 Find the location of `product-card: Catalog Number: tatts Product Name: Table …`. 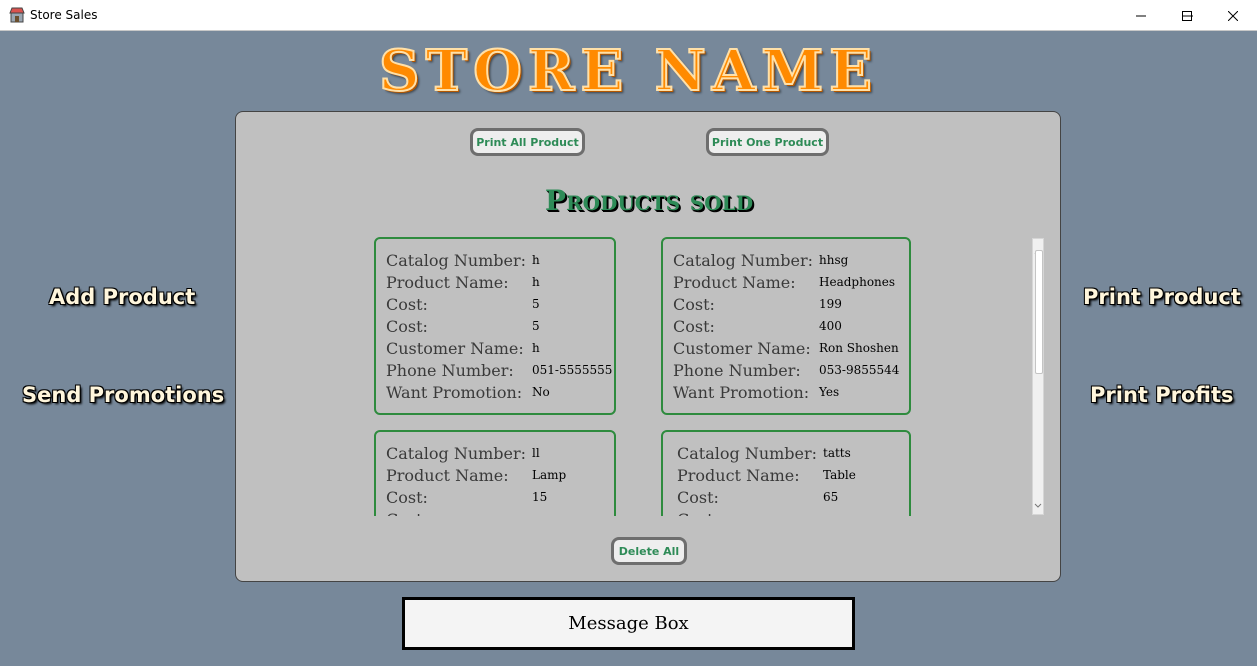

product-card: Catalog Number: tatts Product Name: Table … is located at coordinates (786, 473).